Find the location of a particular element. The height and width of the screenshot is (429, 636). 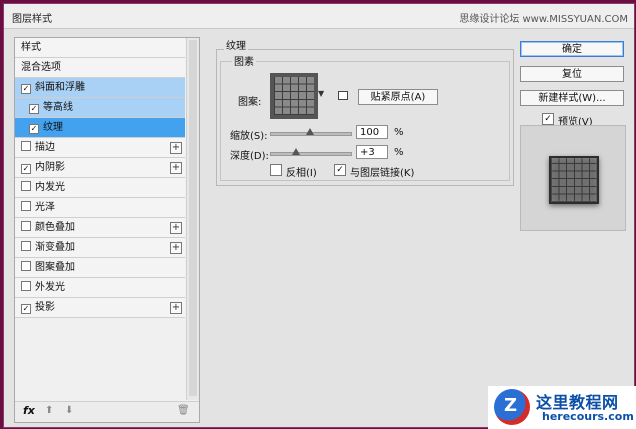

style-item-13: ✓ 投影 + is located at coordinates (100, 308).